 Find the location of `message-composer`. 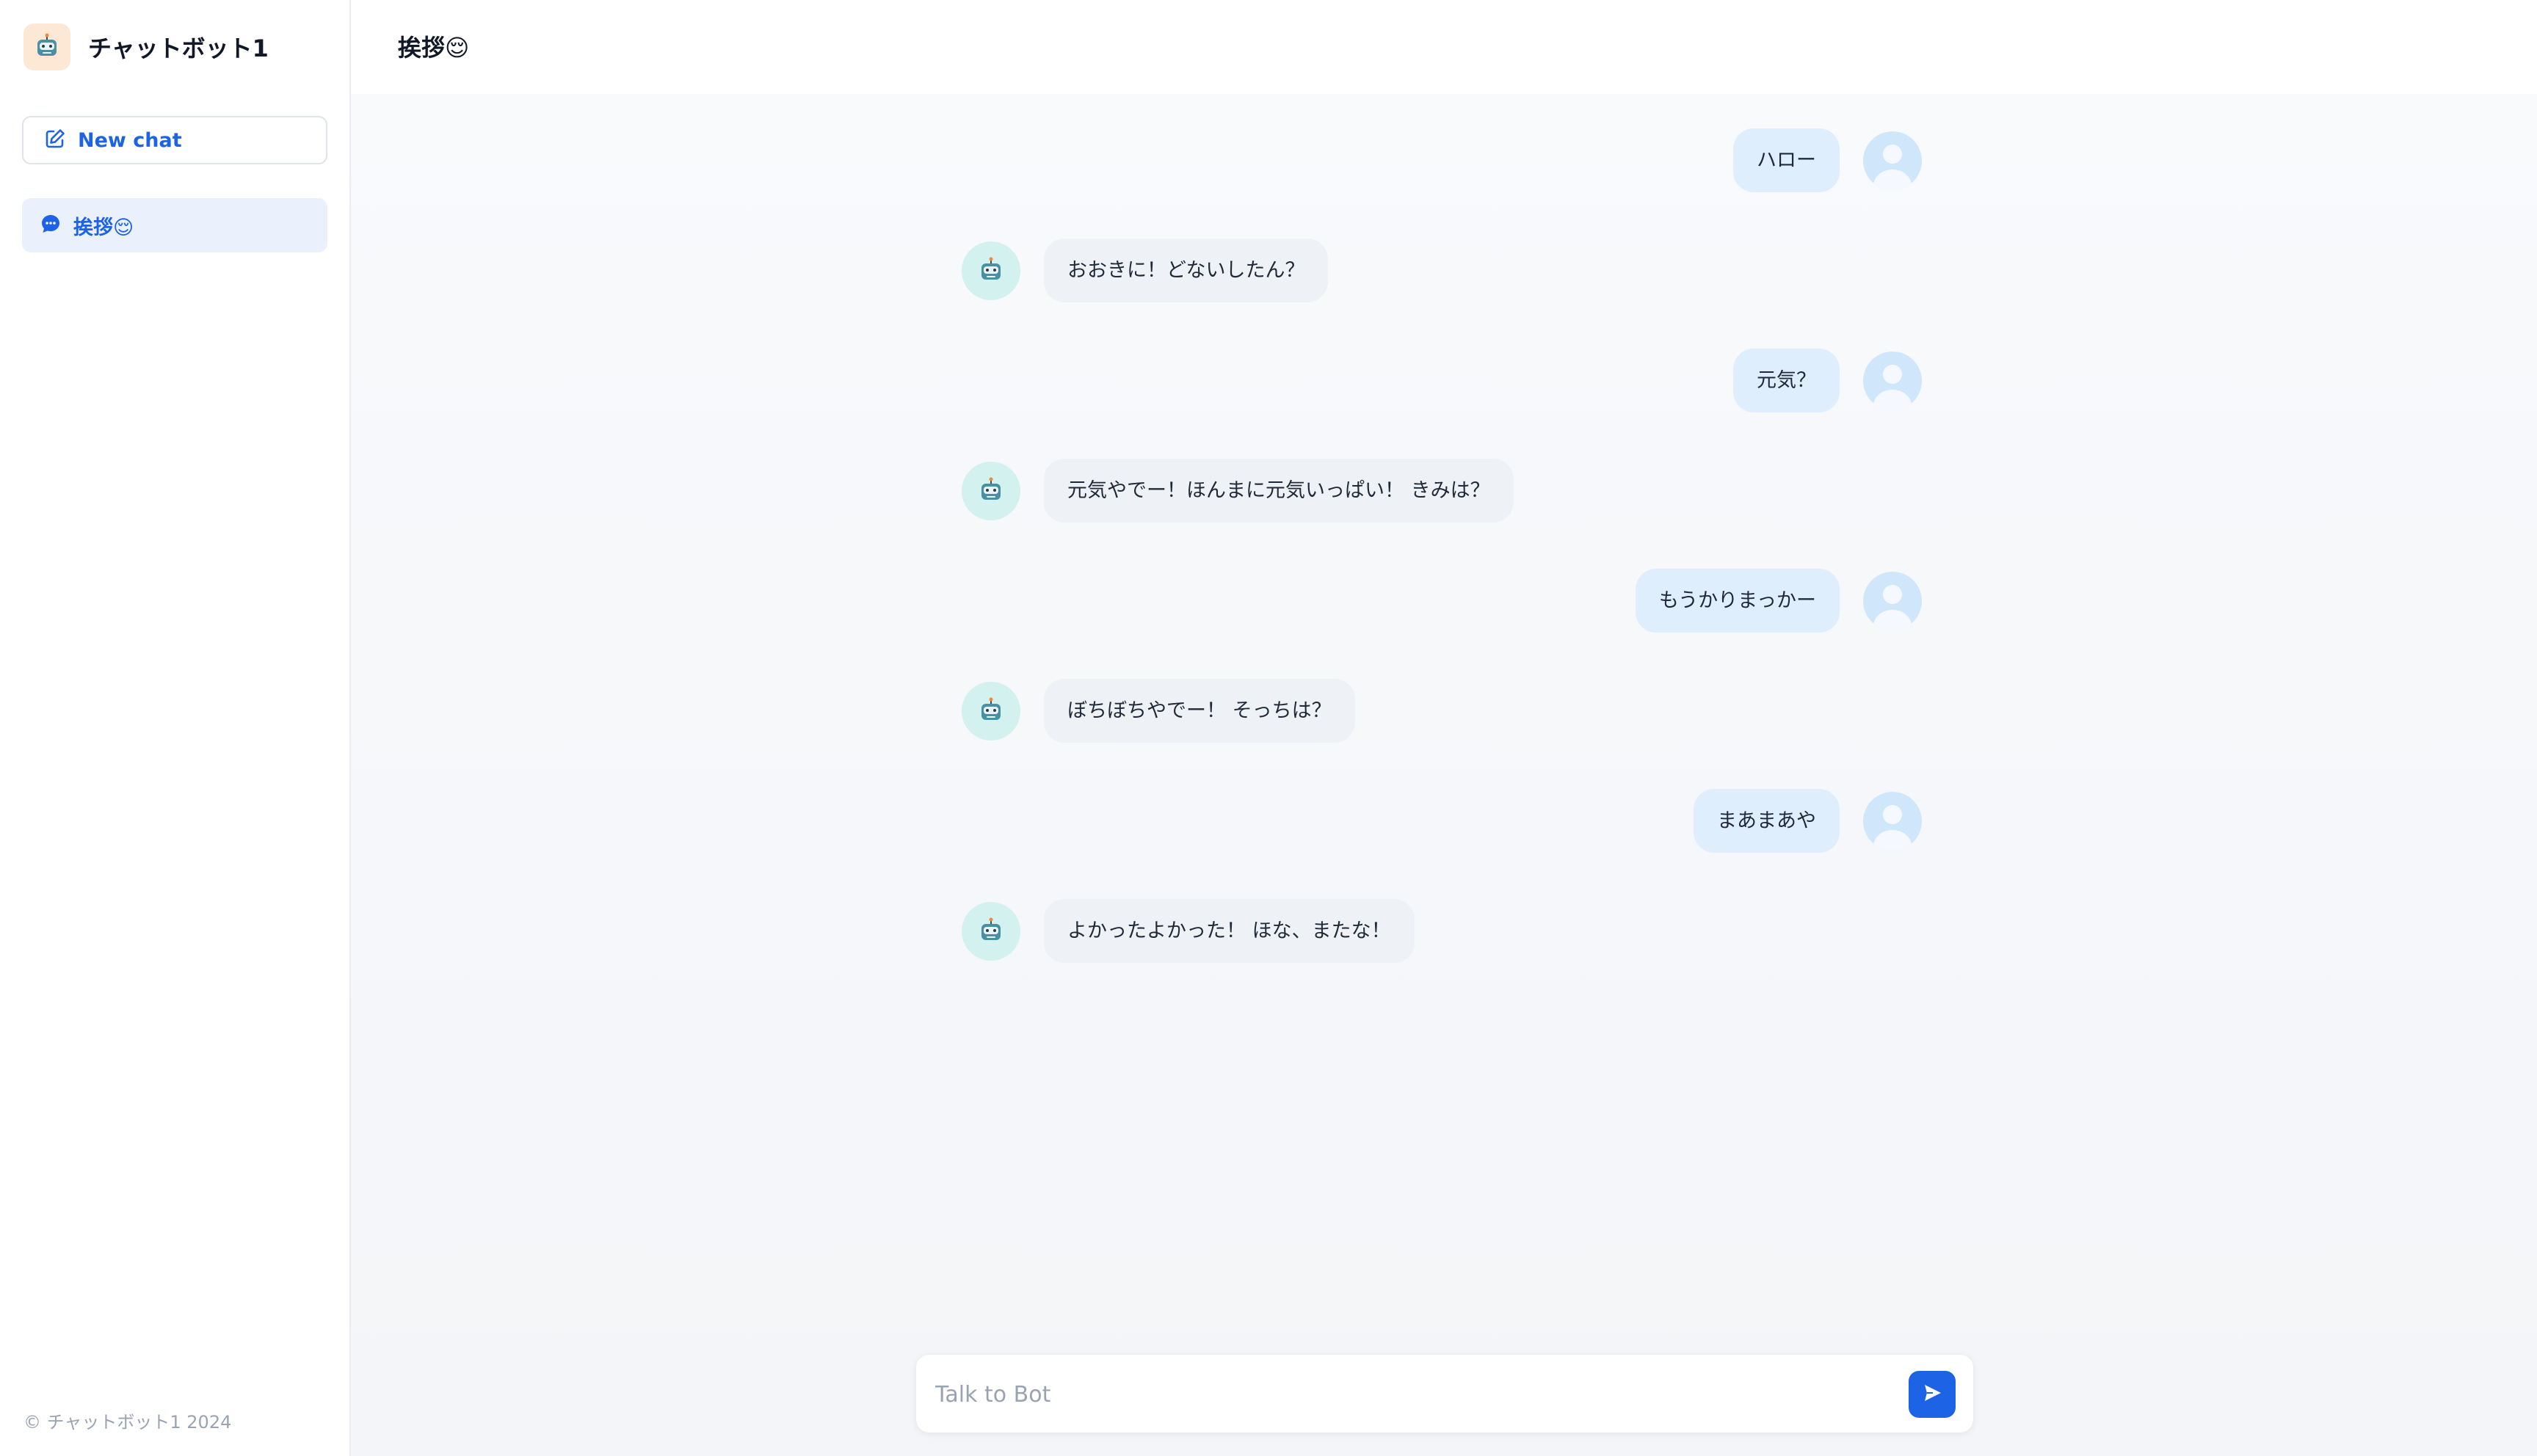

message-composer is located at coordinates (1444, 1394).